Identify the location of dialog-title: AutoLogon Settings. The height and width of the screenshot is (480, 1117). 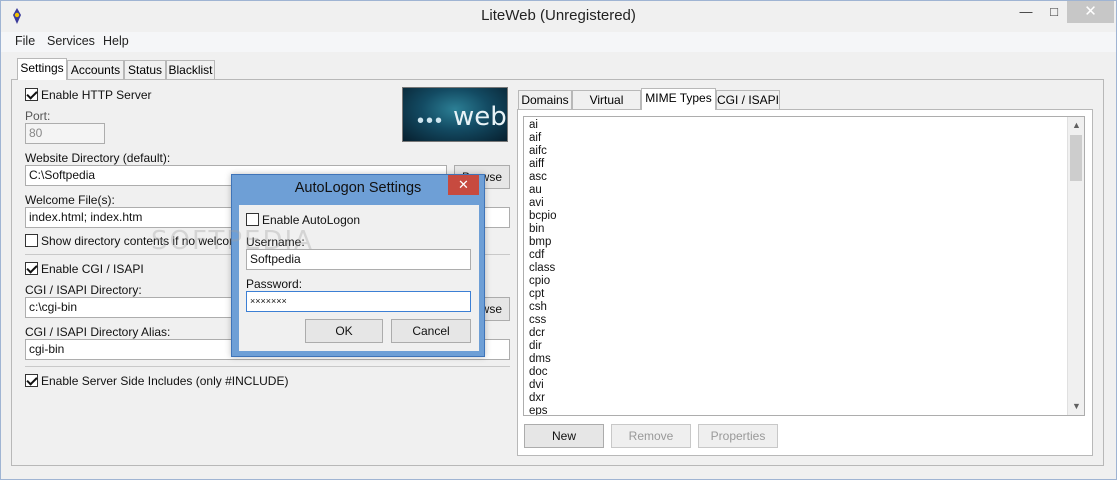
(358, 188).